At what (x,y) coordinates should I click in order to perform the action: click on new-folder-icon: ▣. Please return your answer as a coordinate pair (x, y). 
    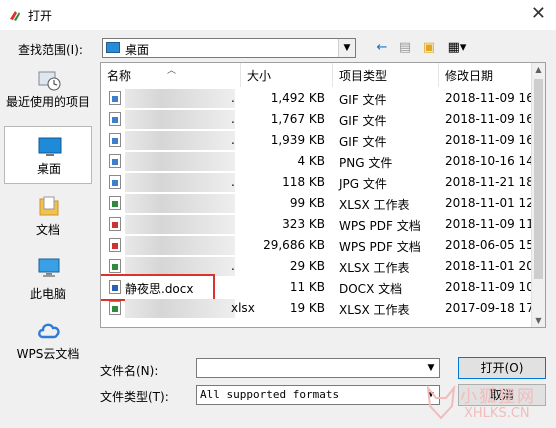
    Looking at the image, I should click on (429, 48).